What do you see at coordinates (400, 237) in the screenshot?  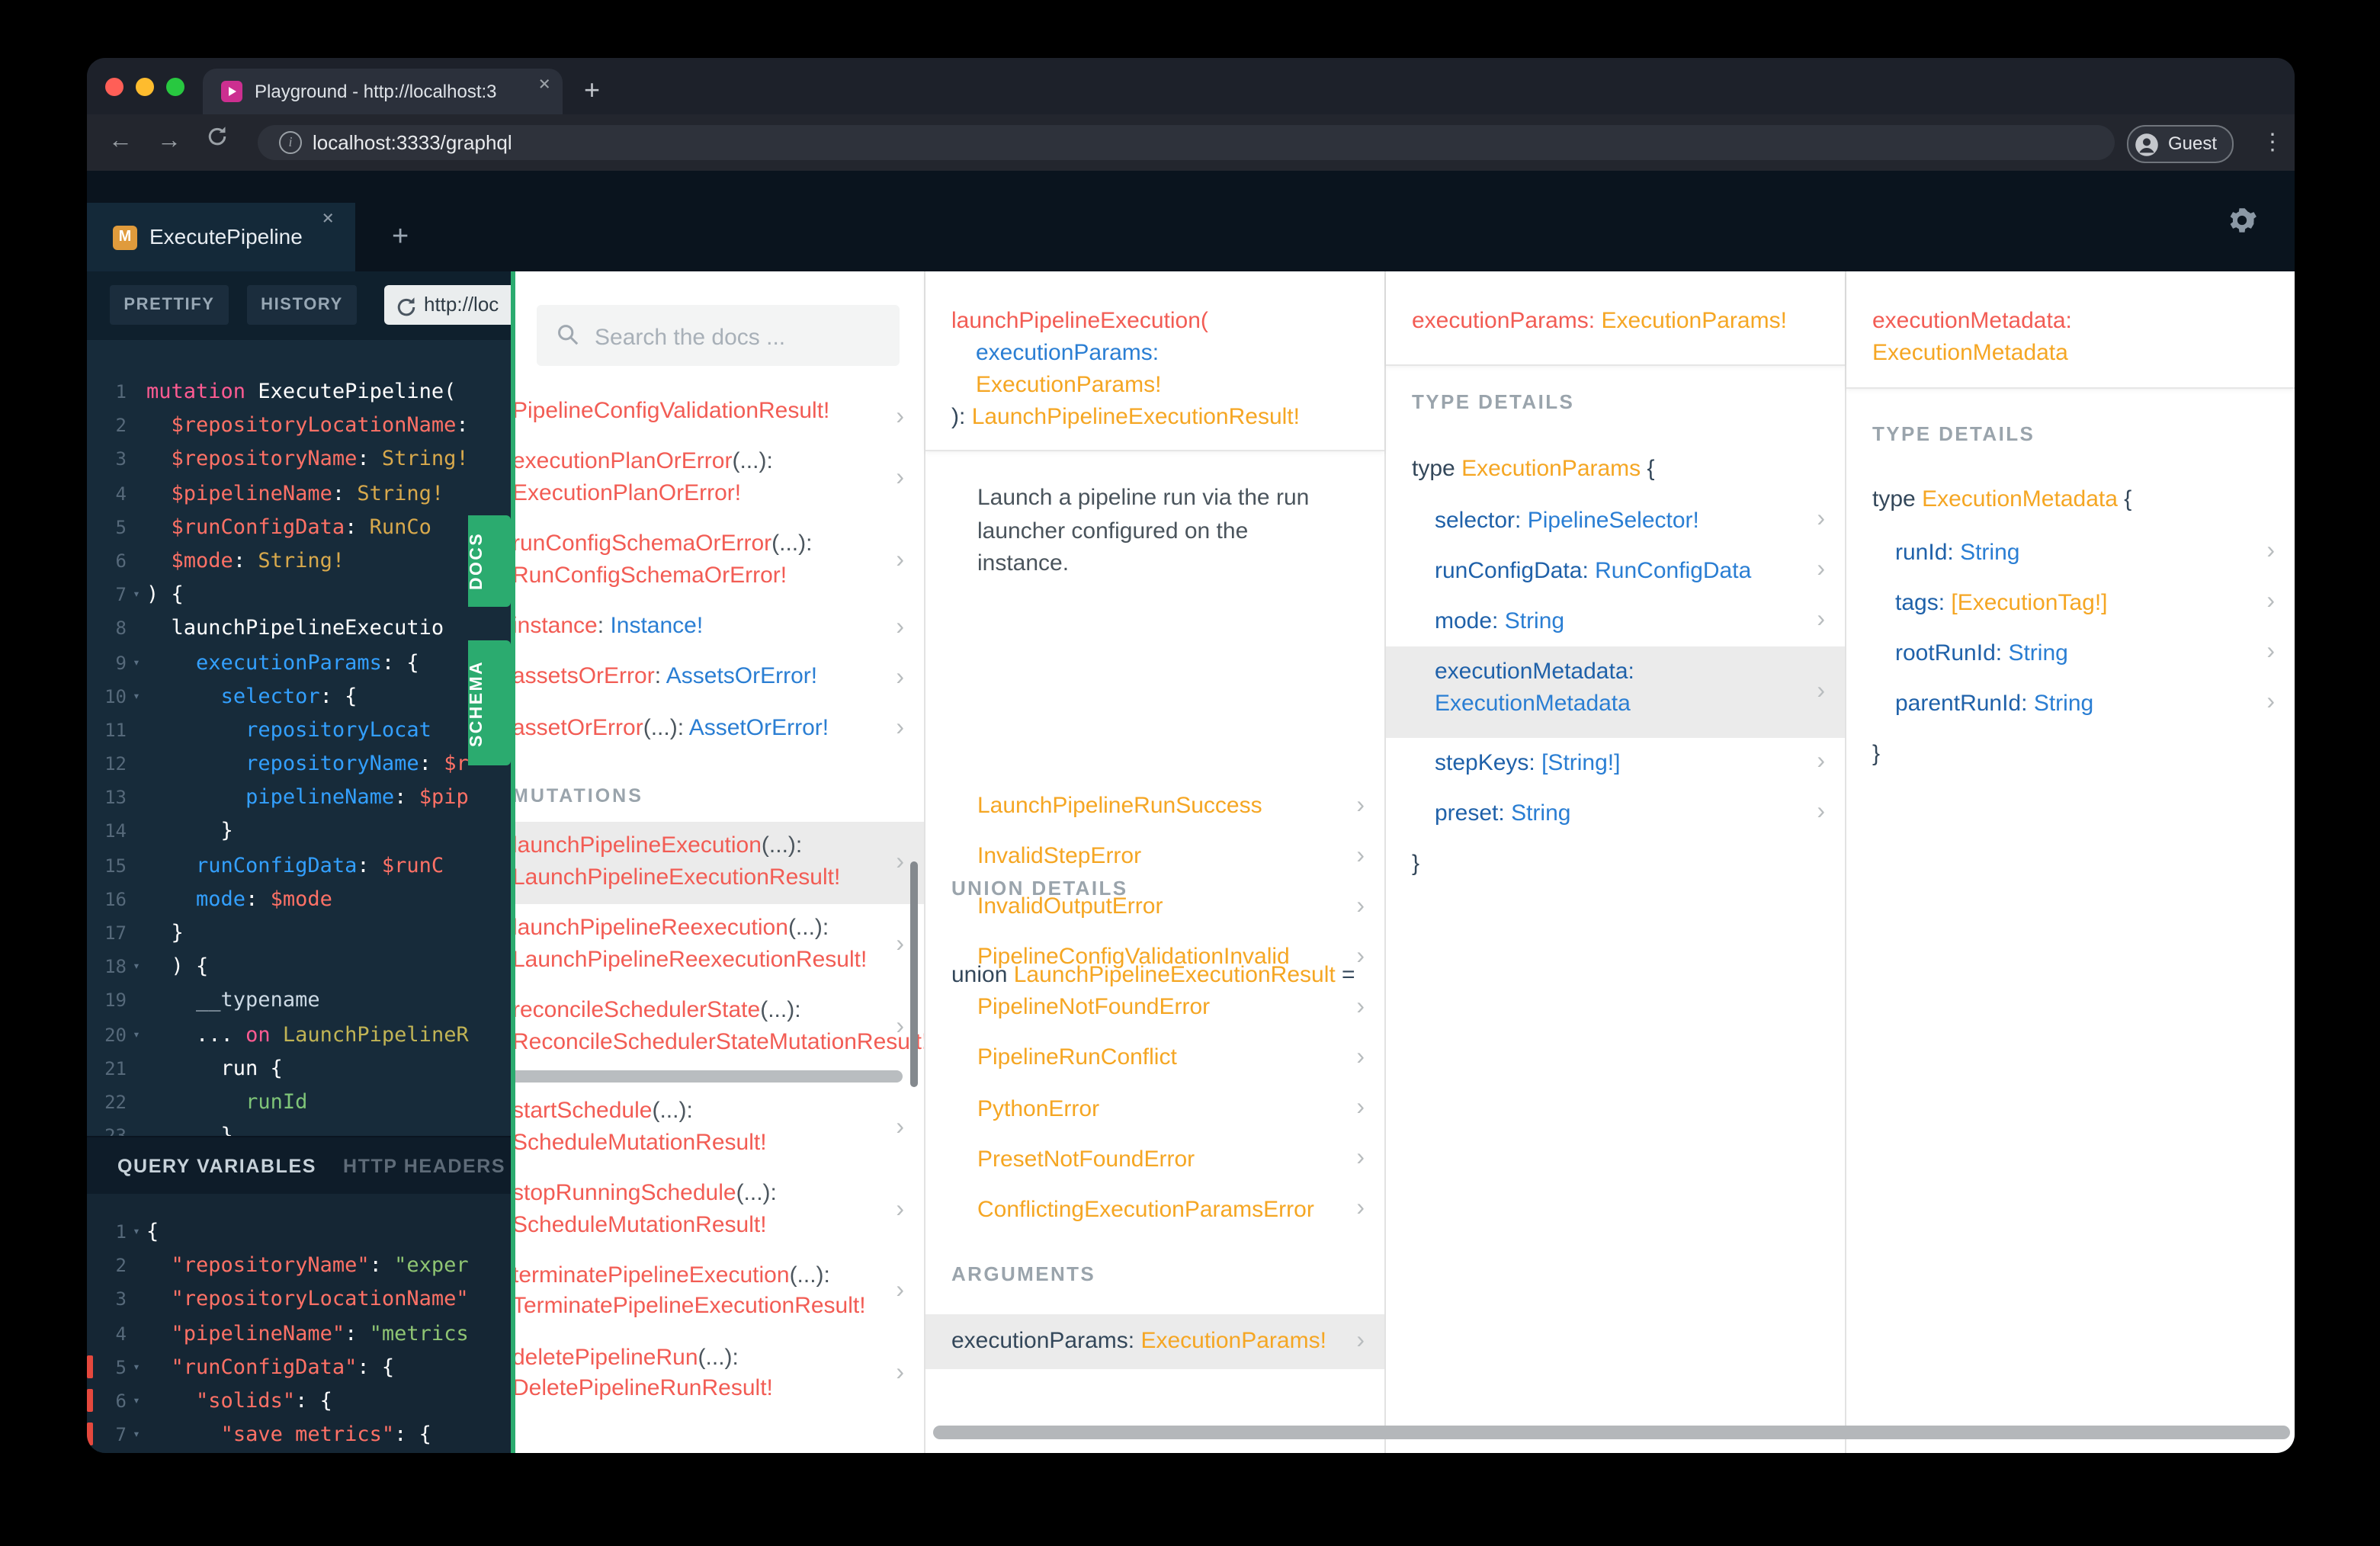 I see `playground-new-tab-button: +` at bounding box center [400, 237].